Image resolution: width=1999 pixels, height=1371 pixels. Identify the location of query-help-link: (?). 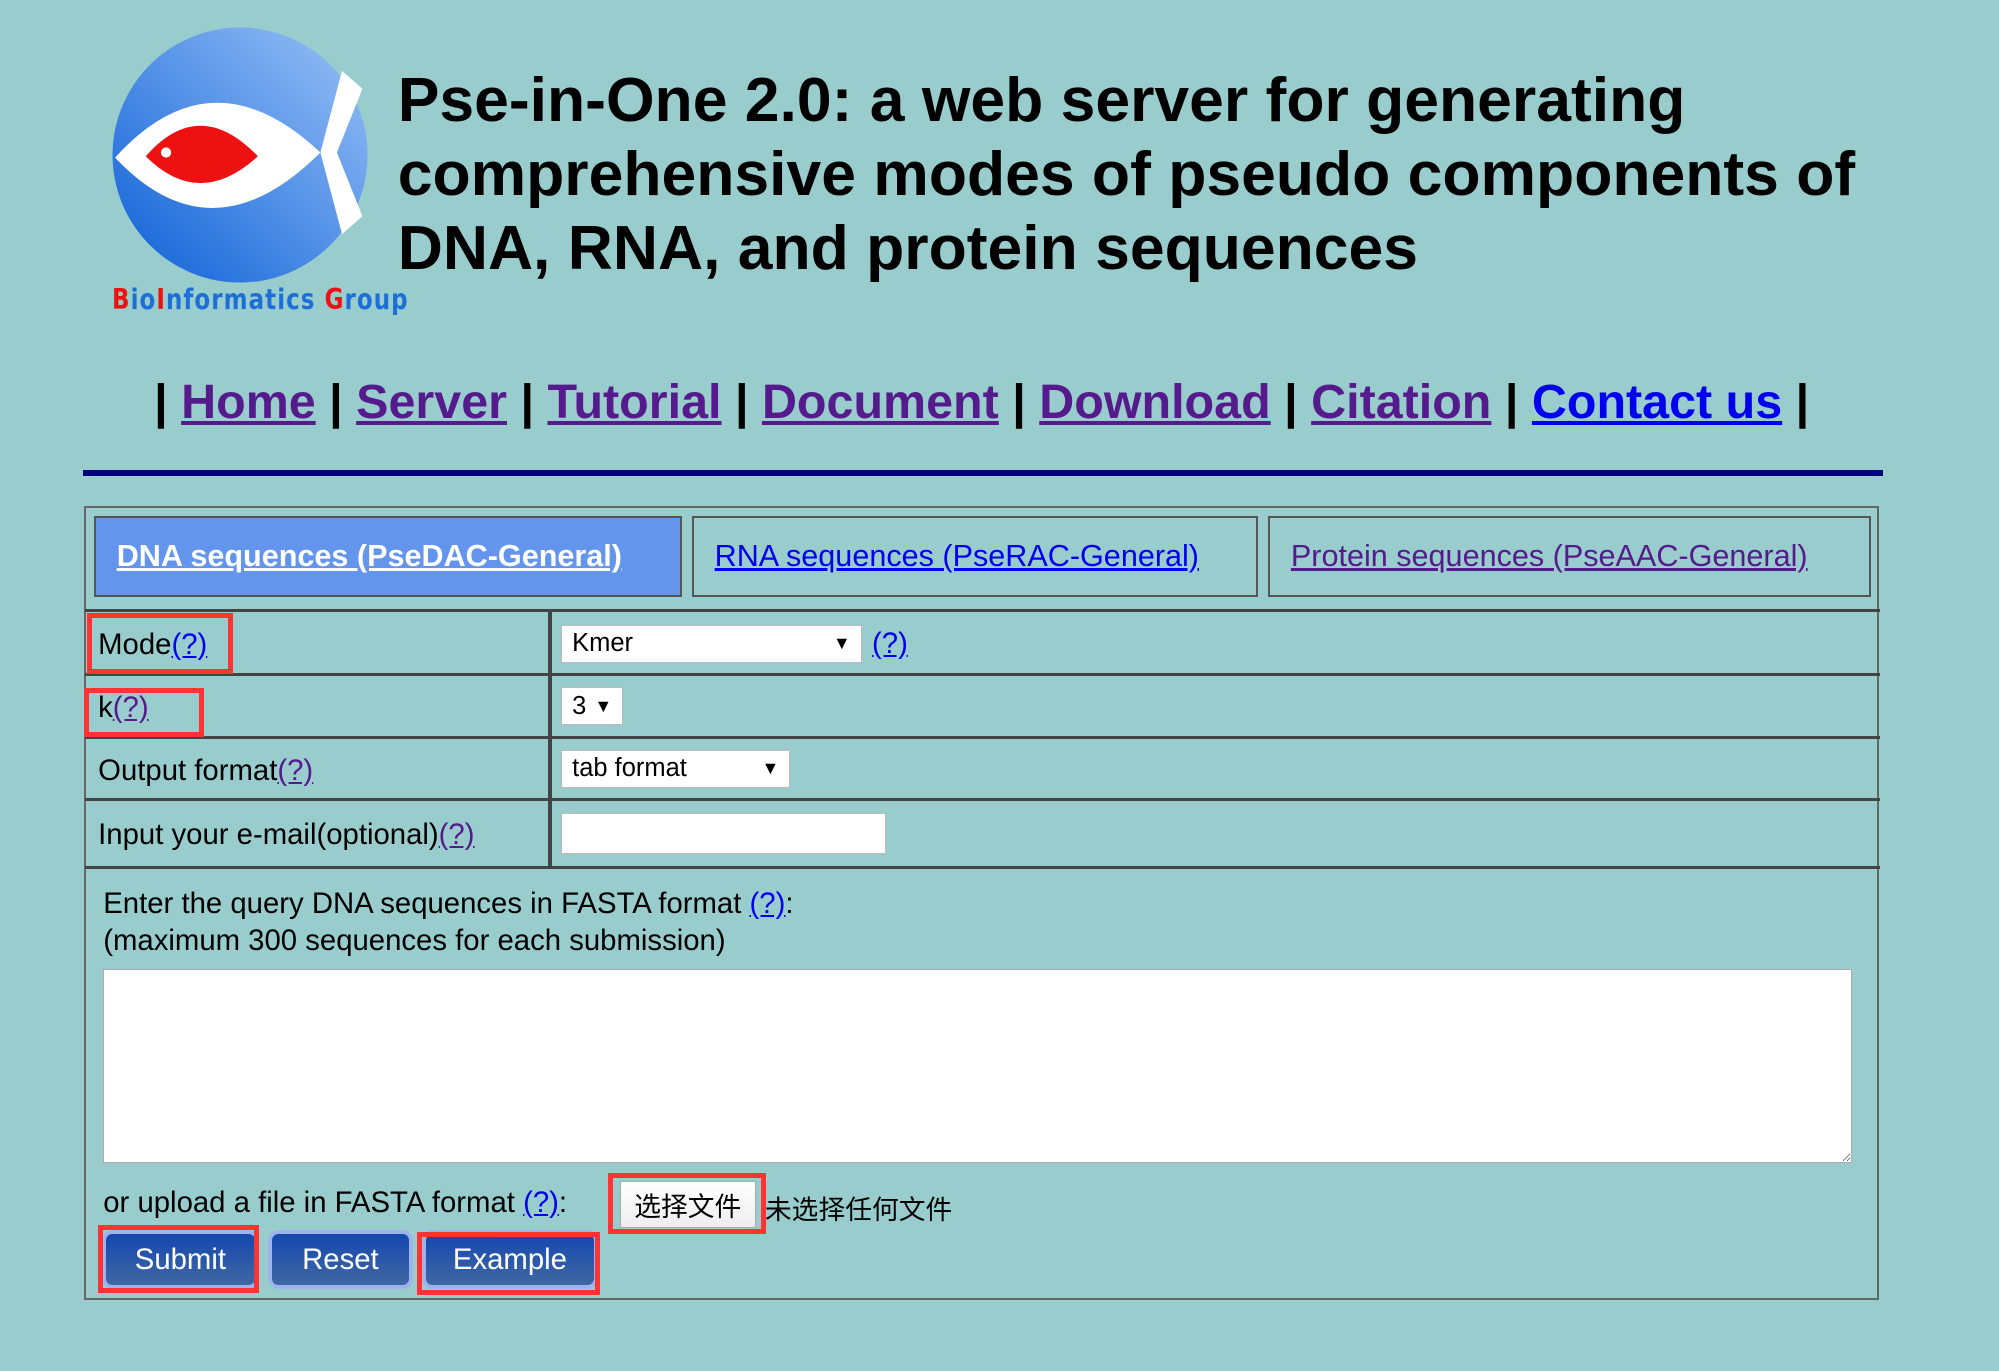
(768, 903).